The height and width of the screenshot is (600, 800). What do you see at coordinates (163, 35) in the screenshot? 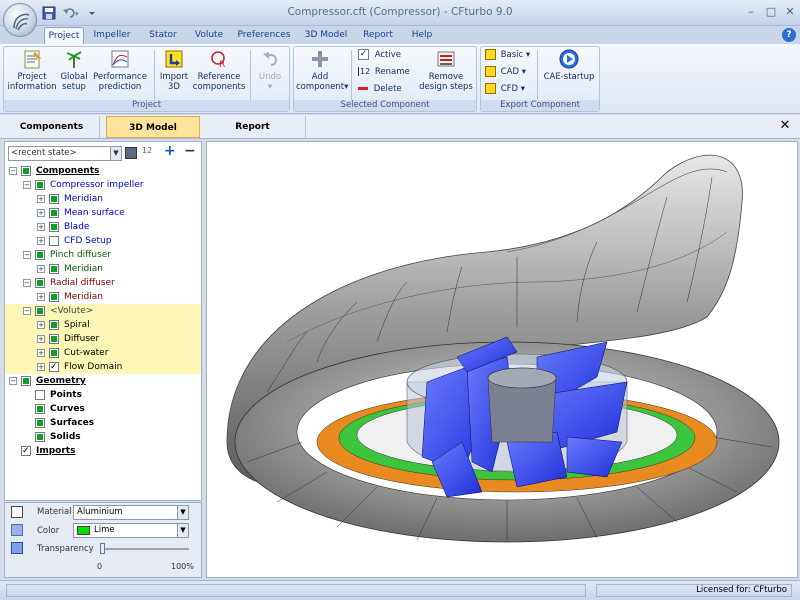
I see `tab-stator: Stator` at bounding box center [163, 35].